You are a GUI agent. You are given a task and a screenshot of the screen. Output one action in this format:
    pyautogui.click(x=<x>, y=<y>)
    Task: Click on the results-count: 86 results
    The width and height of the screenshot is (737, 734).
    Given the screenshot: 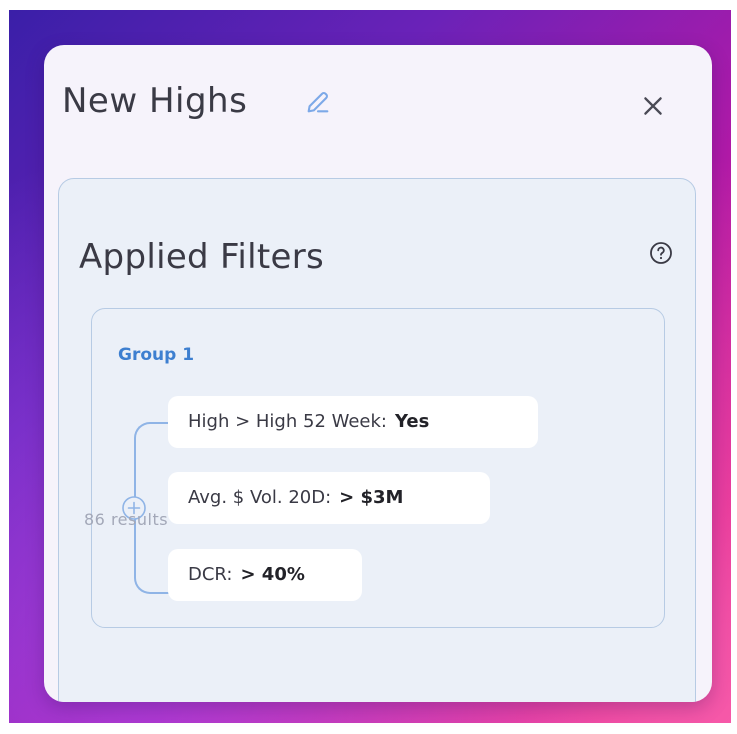 What is the action you would take?
    pyautogui.click(x=126, y=519)
    